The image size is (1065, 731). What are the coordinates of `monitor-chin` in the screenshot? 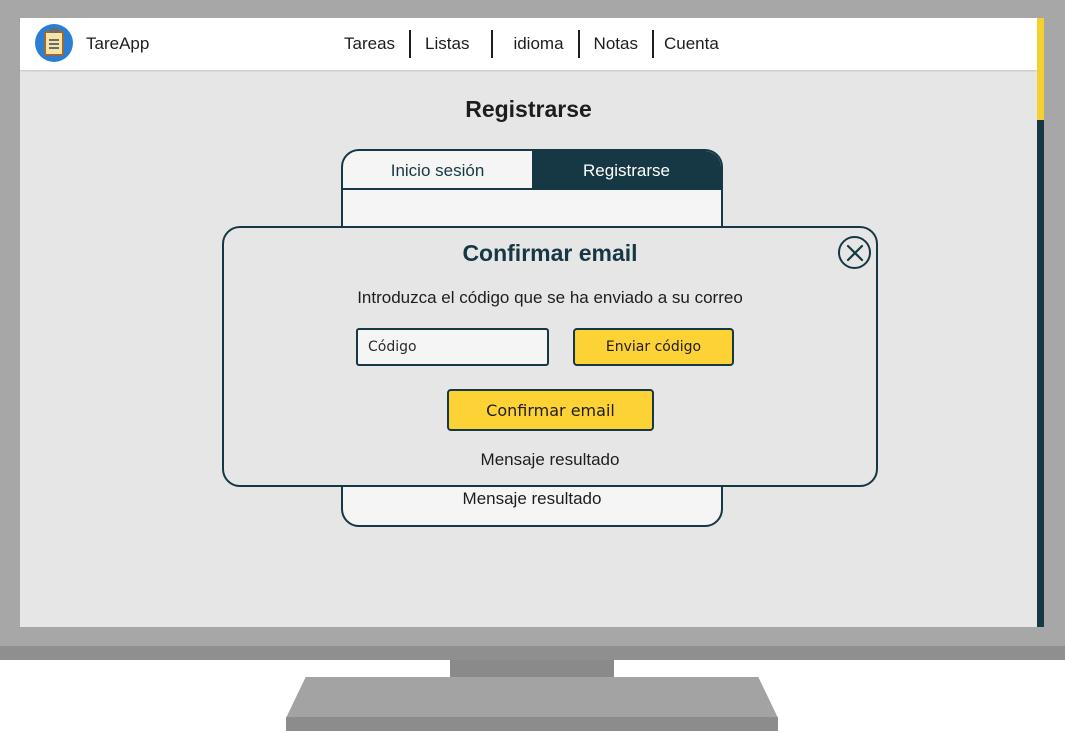 It's located at (532, 653).